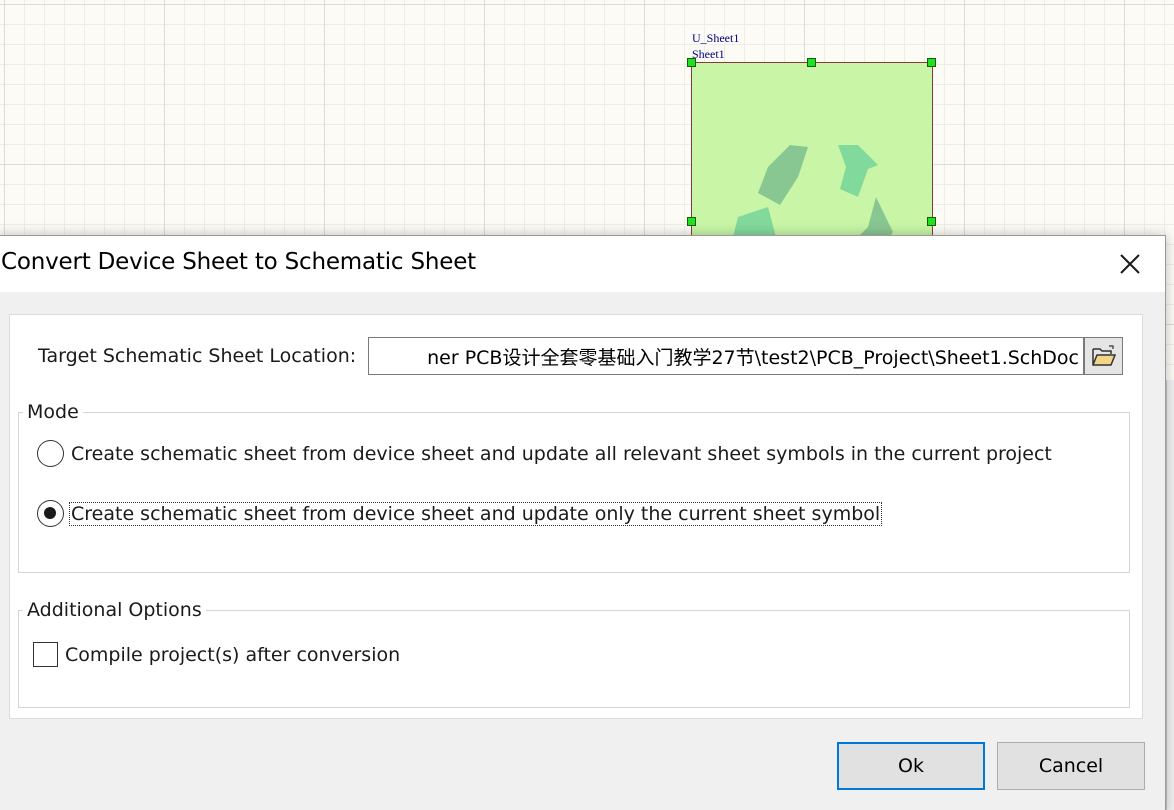 The image size is (1174, 810). I want to click on device-sheet-symbol, so click(812, 157).